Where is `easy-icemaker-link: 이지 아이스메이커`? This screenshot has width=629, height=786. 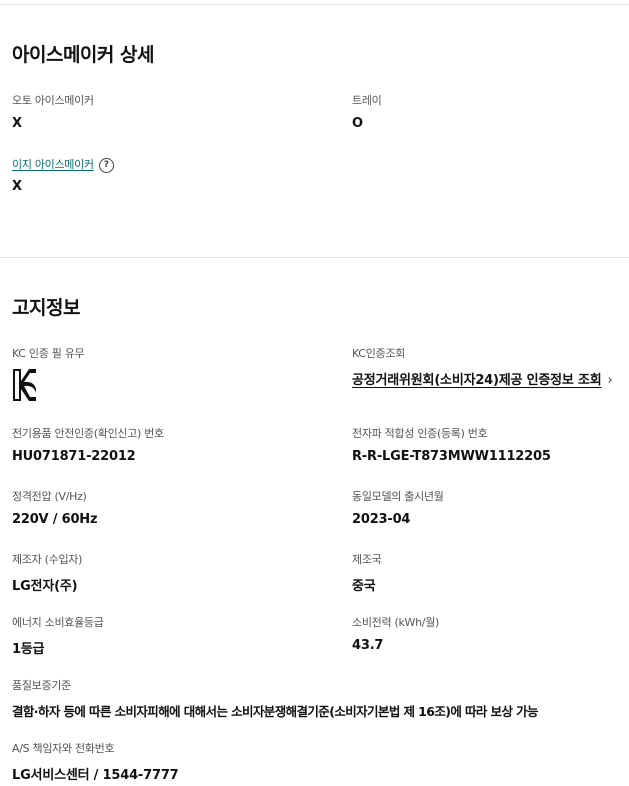 easy-icemaker-link: 이지 아이스메이커 is located at coordinates (53, 164).